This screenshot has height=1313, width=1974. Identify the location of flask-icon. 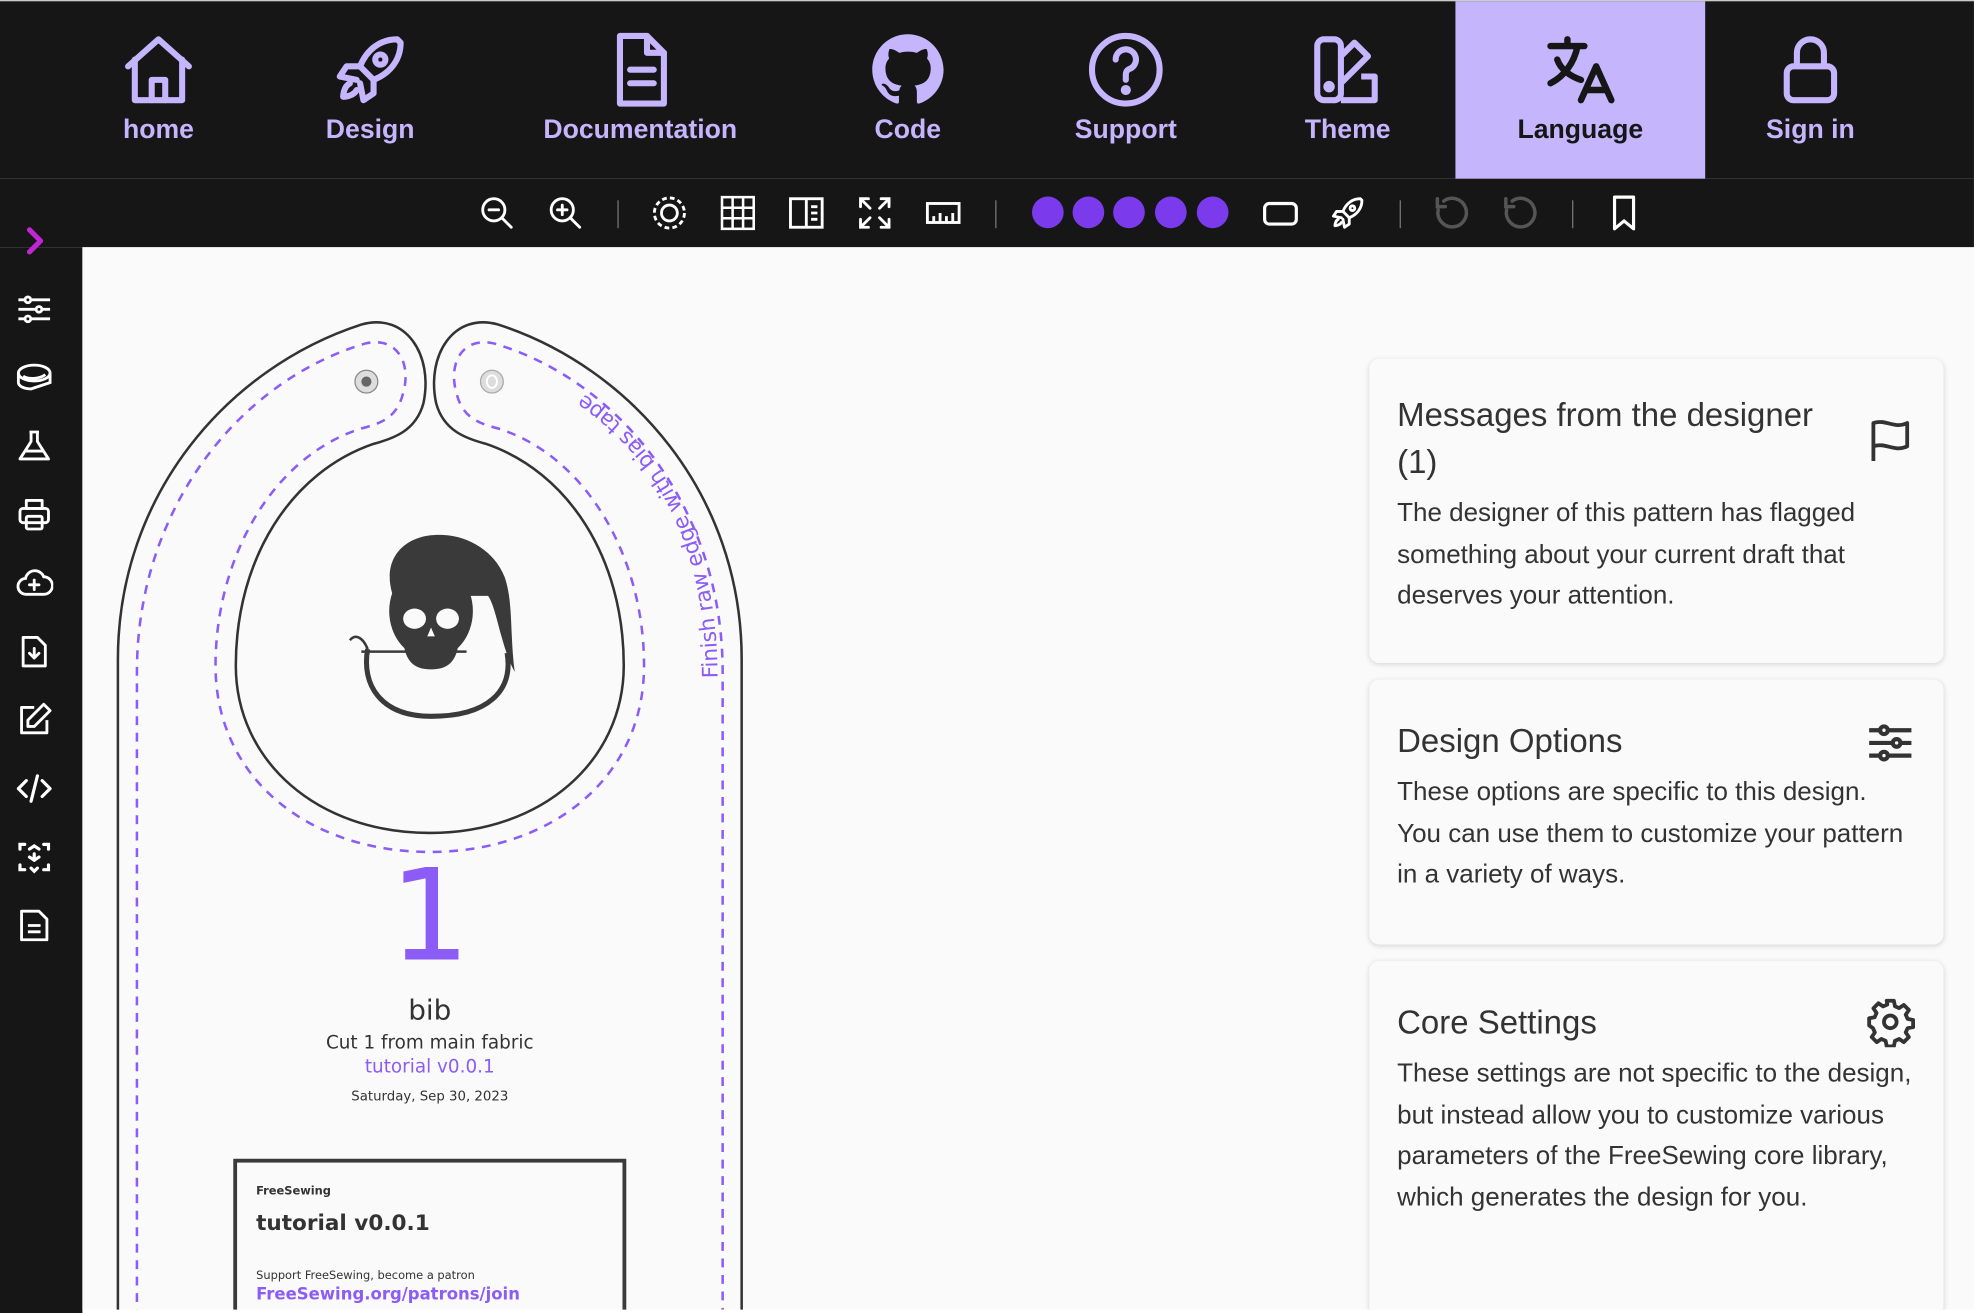
(34, 445).